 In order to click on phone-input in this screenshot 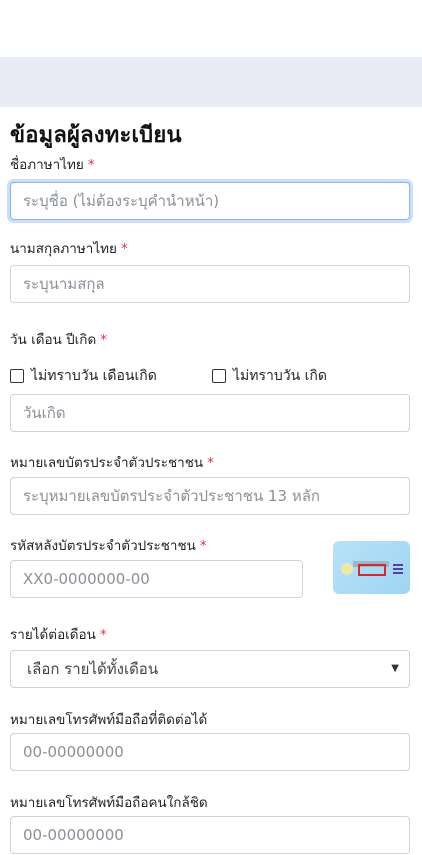, I will do `click(210, 752)`.